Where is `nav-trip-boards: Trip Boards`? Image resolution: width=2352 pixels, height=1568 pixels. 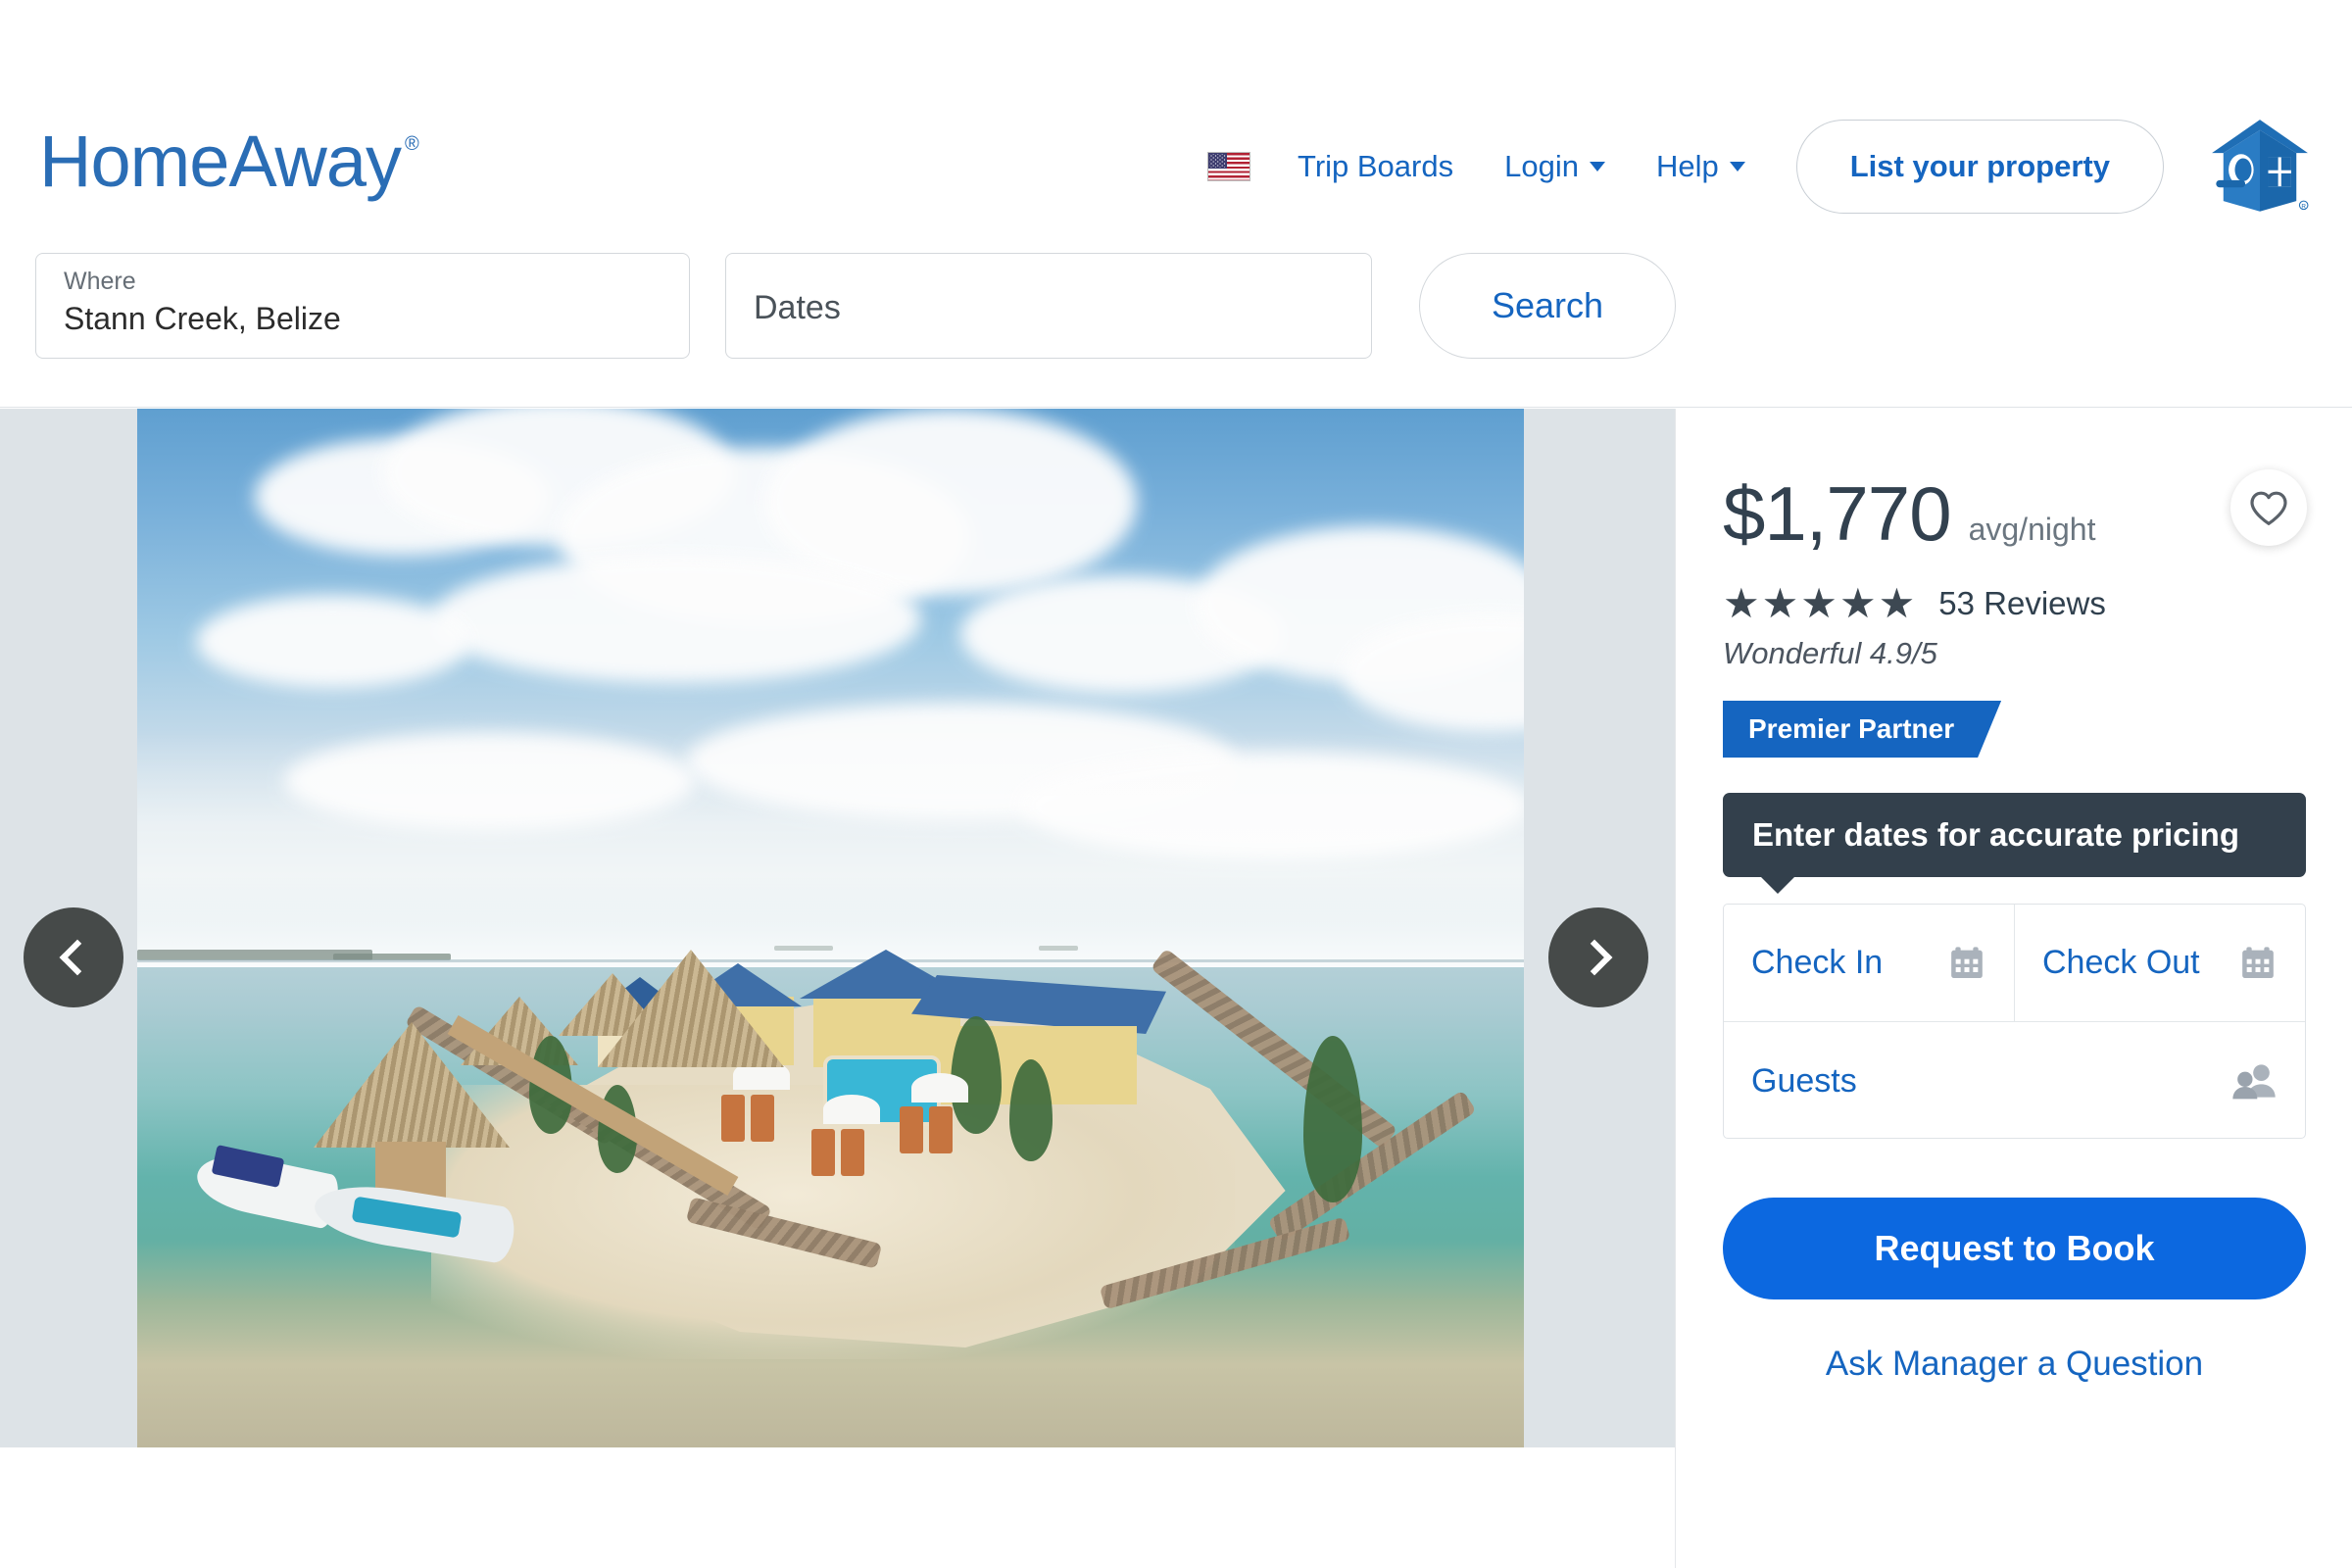 nav-trip-boards: Trip Boards is located at coordinates (1375, 166).